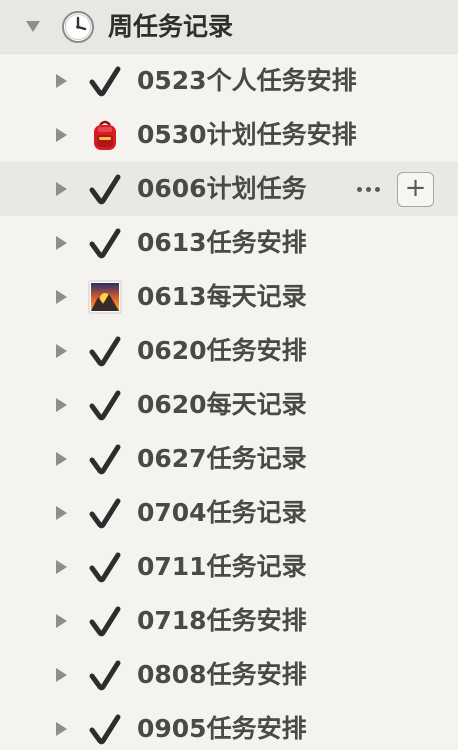 The height and width of the screenshot is (750, 458). I want to click on tree-item-label: 0711任务记录, so click(222, 566).